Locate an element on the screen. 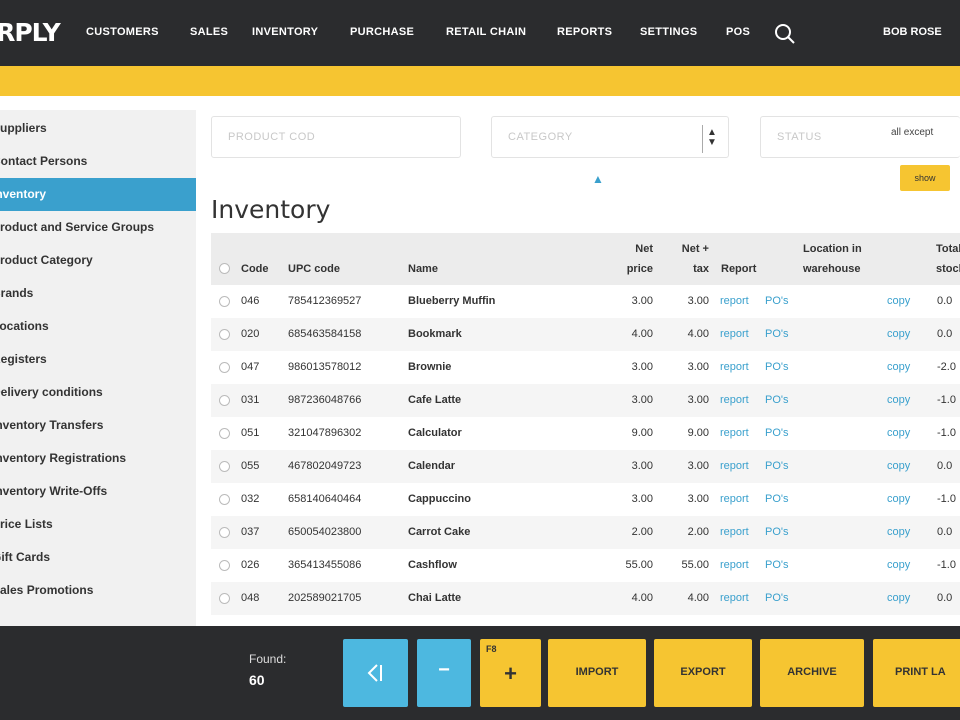  cell-name: Chai Latte is located at coordinates (434, 598).